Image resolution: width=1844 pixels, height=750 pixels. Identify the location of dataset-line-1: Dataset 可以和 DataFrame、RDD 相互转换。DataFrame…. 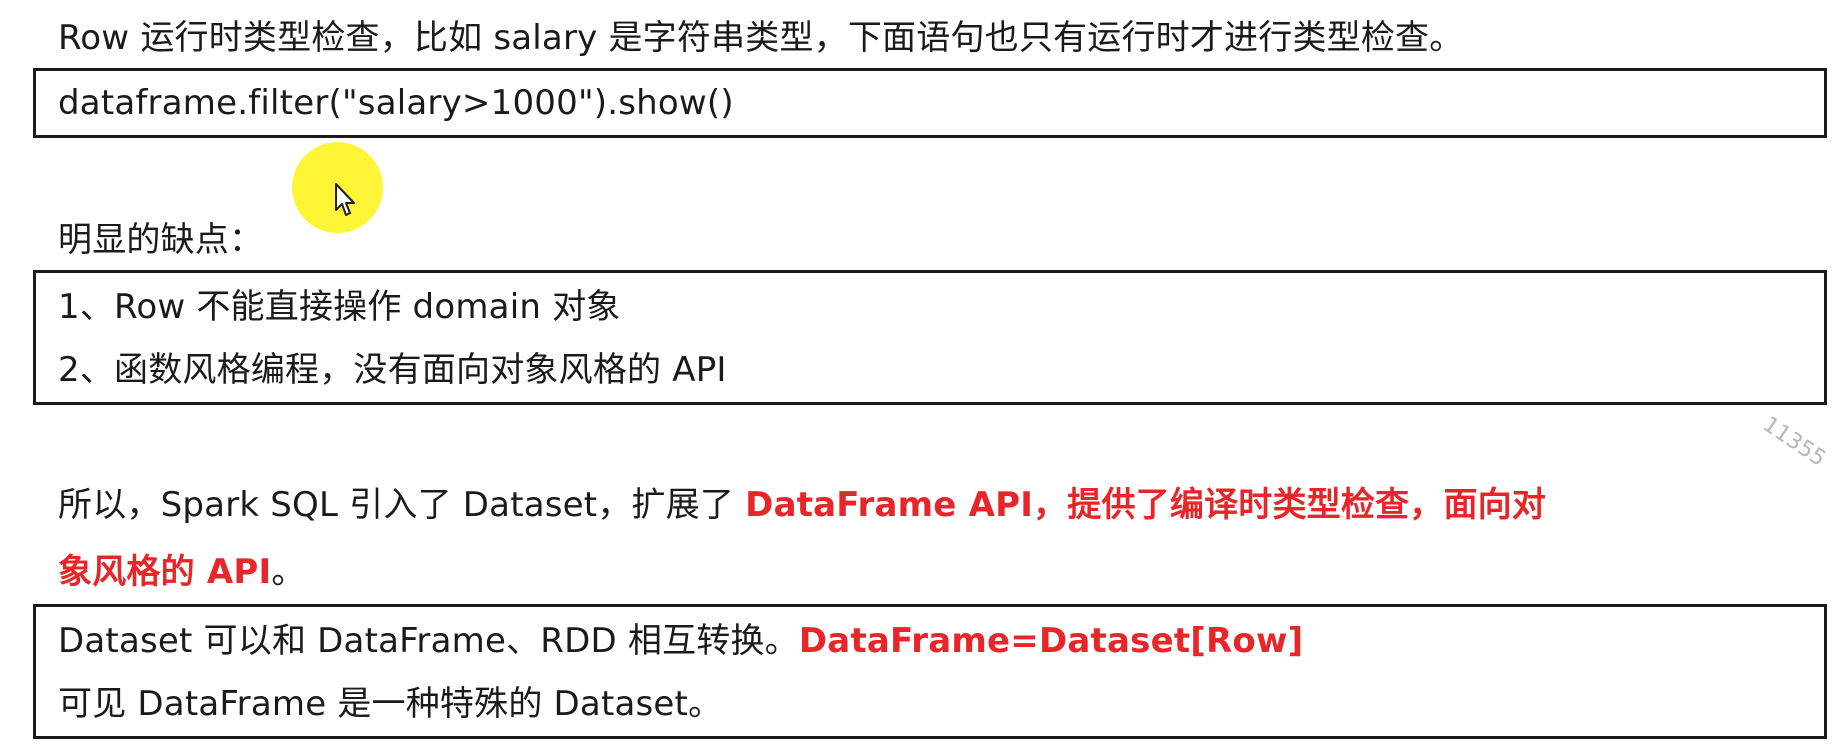
(680, 641).